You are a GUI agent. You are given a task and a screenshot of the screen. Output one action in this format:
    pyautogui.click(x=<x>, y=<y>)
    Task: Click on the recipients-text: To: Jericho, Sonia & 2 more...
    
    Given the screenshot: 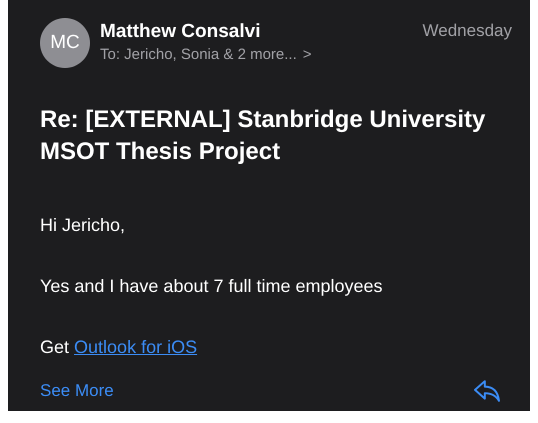 What is the action you would take?
    pyautogui.click(x=198, y=55)
    